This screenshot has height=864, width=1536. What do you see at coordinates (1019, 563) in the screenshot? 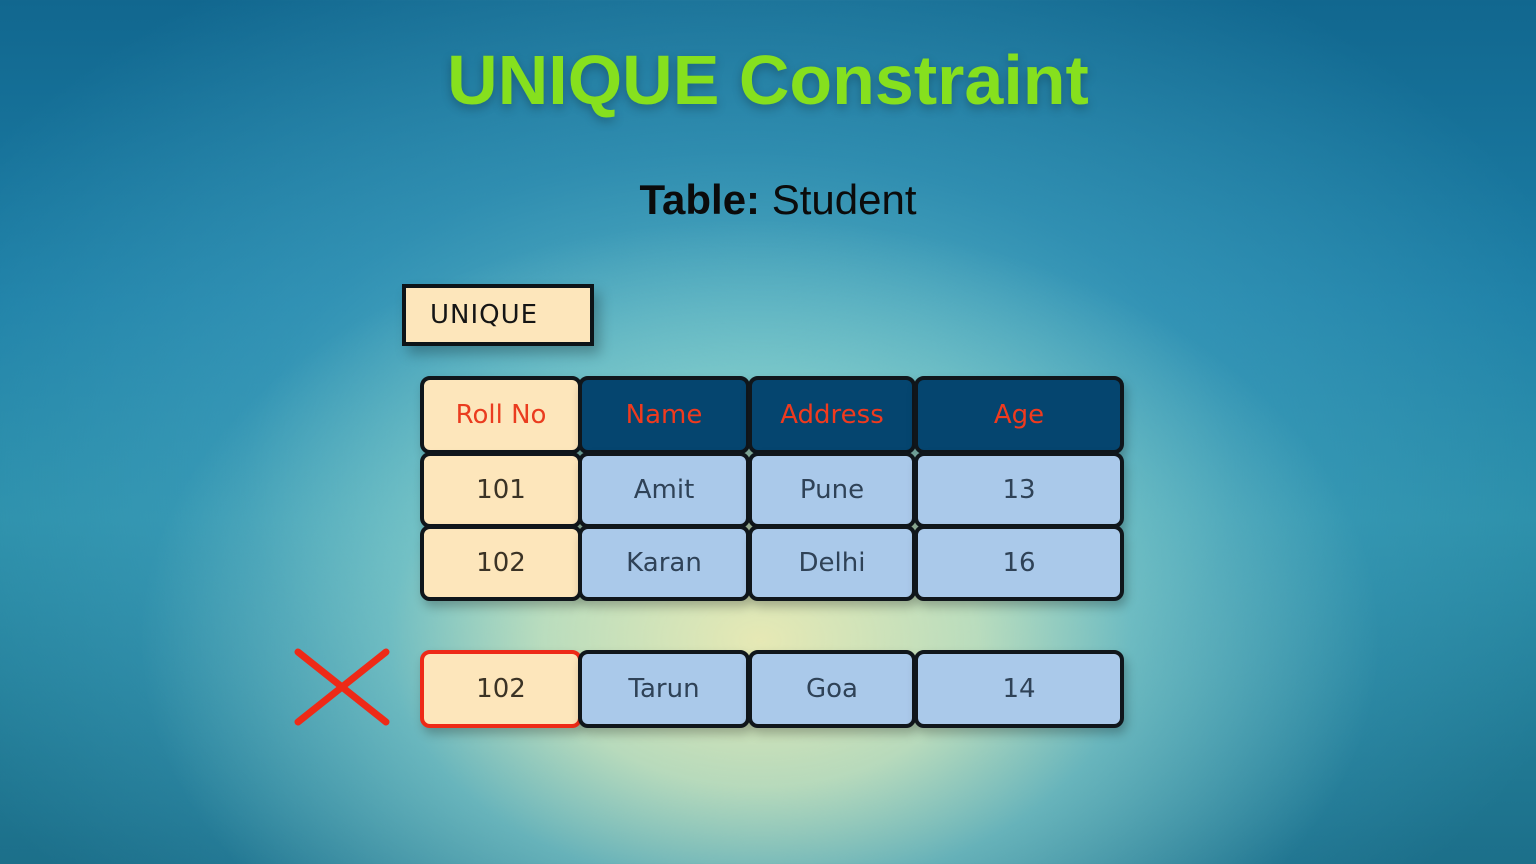
I see `table-cell-age: 16` at bounding box center [1019, 563].